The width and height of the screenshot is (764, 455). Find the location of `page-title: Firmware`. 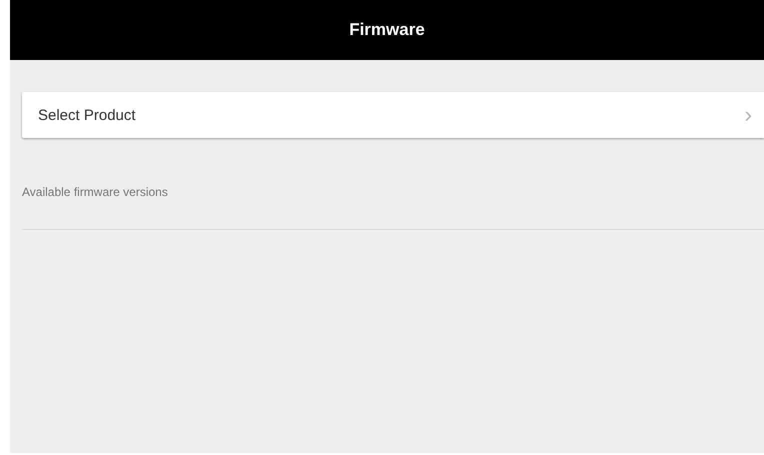

page-title: Firmware is located at coordinates (387, 30).